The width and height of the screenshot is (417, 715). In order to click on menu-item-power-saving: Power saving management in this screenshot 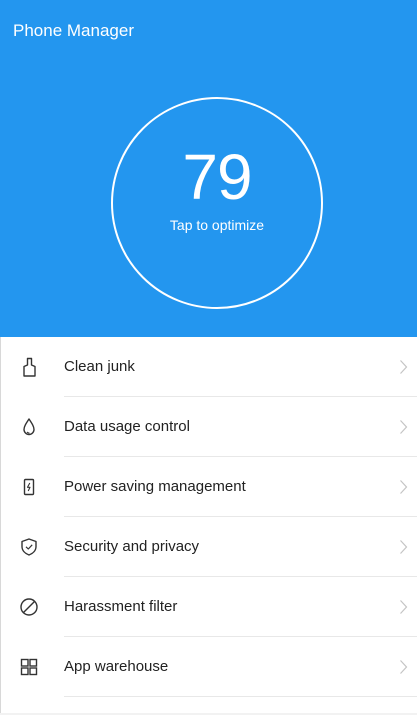, I will do `click(208, 487)`.